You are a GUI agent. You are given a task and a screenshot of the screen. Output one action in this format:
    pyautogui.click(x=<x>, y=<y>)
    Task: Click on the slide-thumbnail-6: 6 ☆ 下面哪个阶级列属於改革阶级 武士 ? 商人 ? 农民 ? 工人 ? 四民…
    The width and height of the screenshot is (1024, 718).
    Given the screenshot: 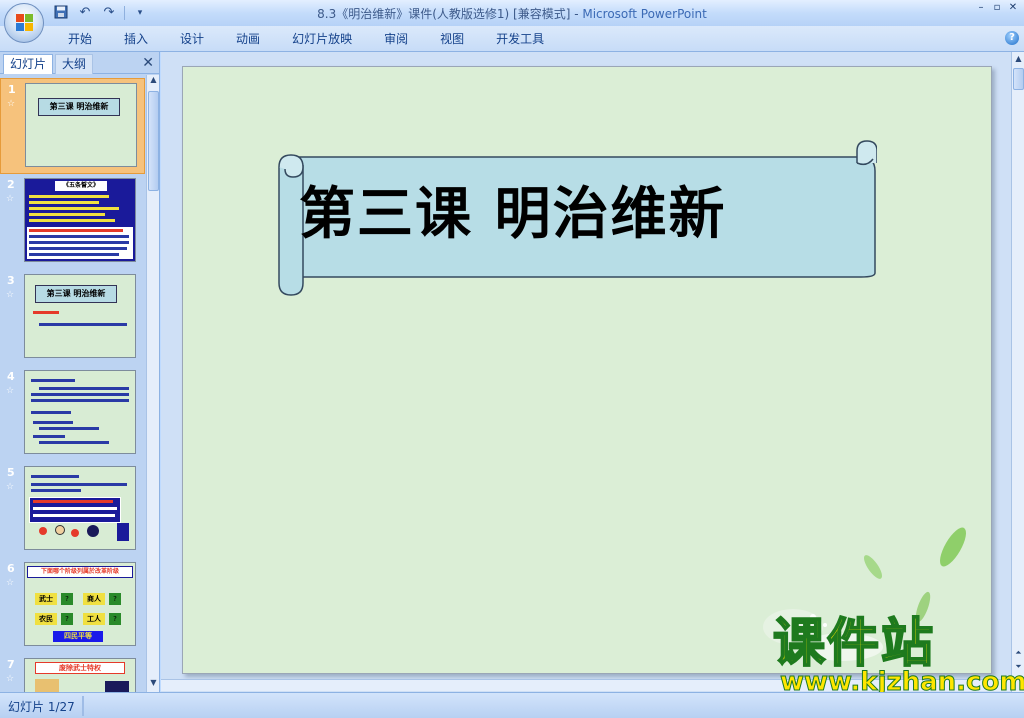 What is the action you would take?
    pyautogui.click(x=72, y=606)
    